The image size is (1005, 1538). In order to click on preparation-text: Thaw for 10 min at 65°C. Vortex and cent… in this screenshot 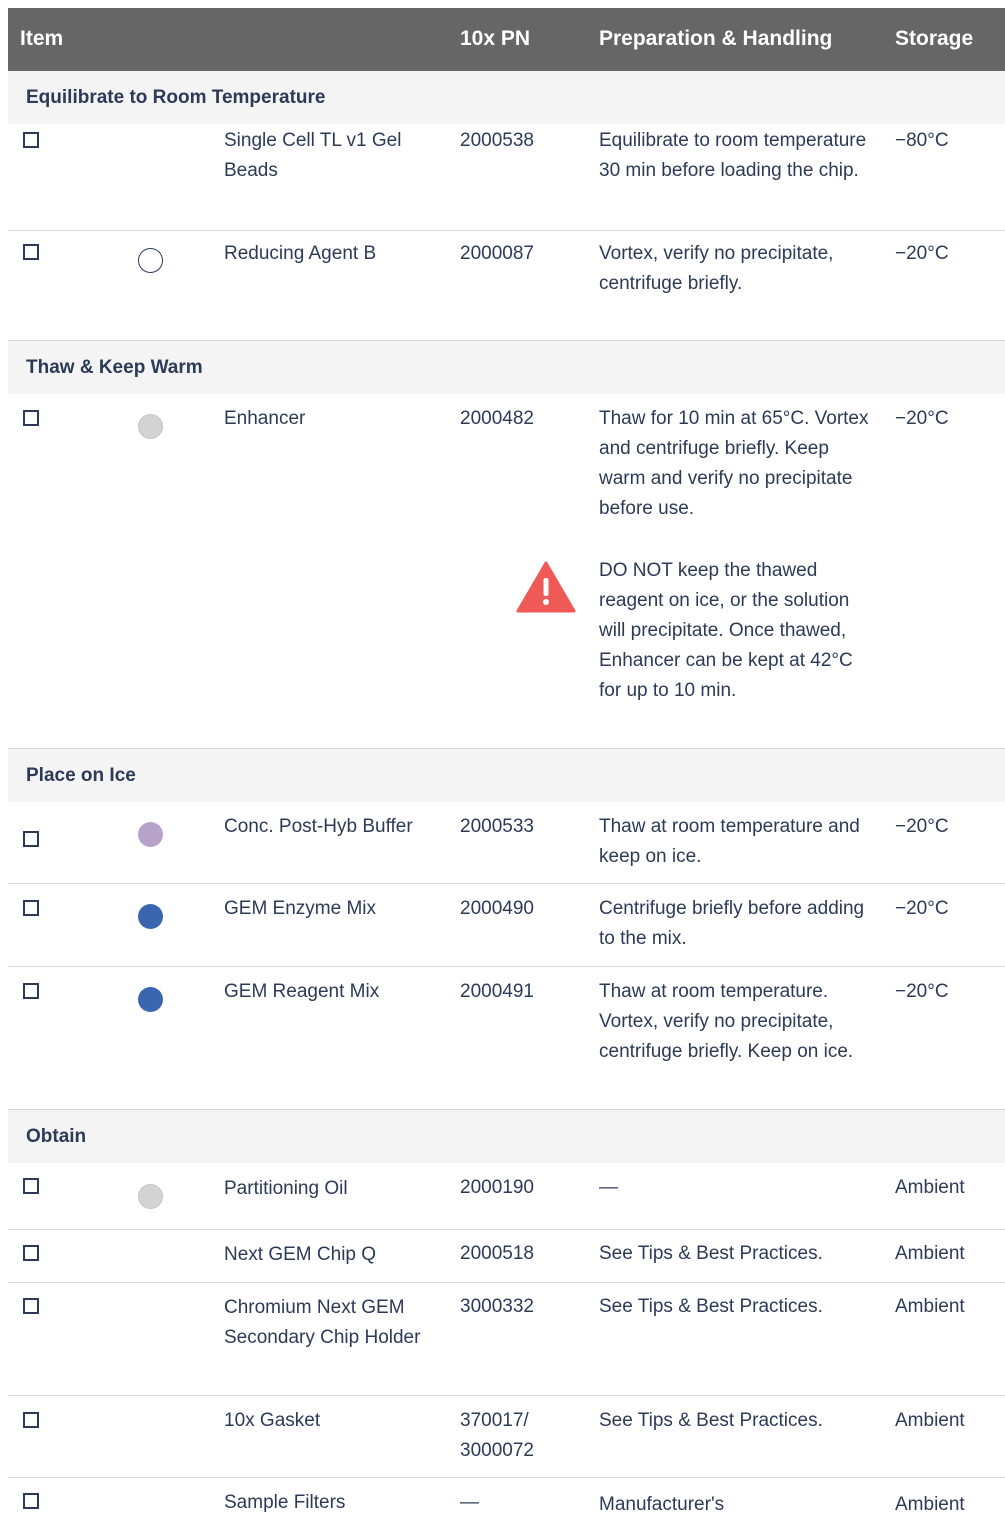, I will do `click(734, 463)`.